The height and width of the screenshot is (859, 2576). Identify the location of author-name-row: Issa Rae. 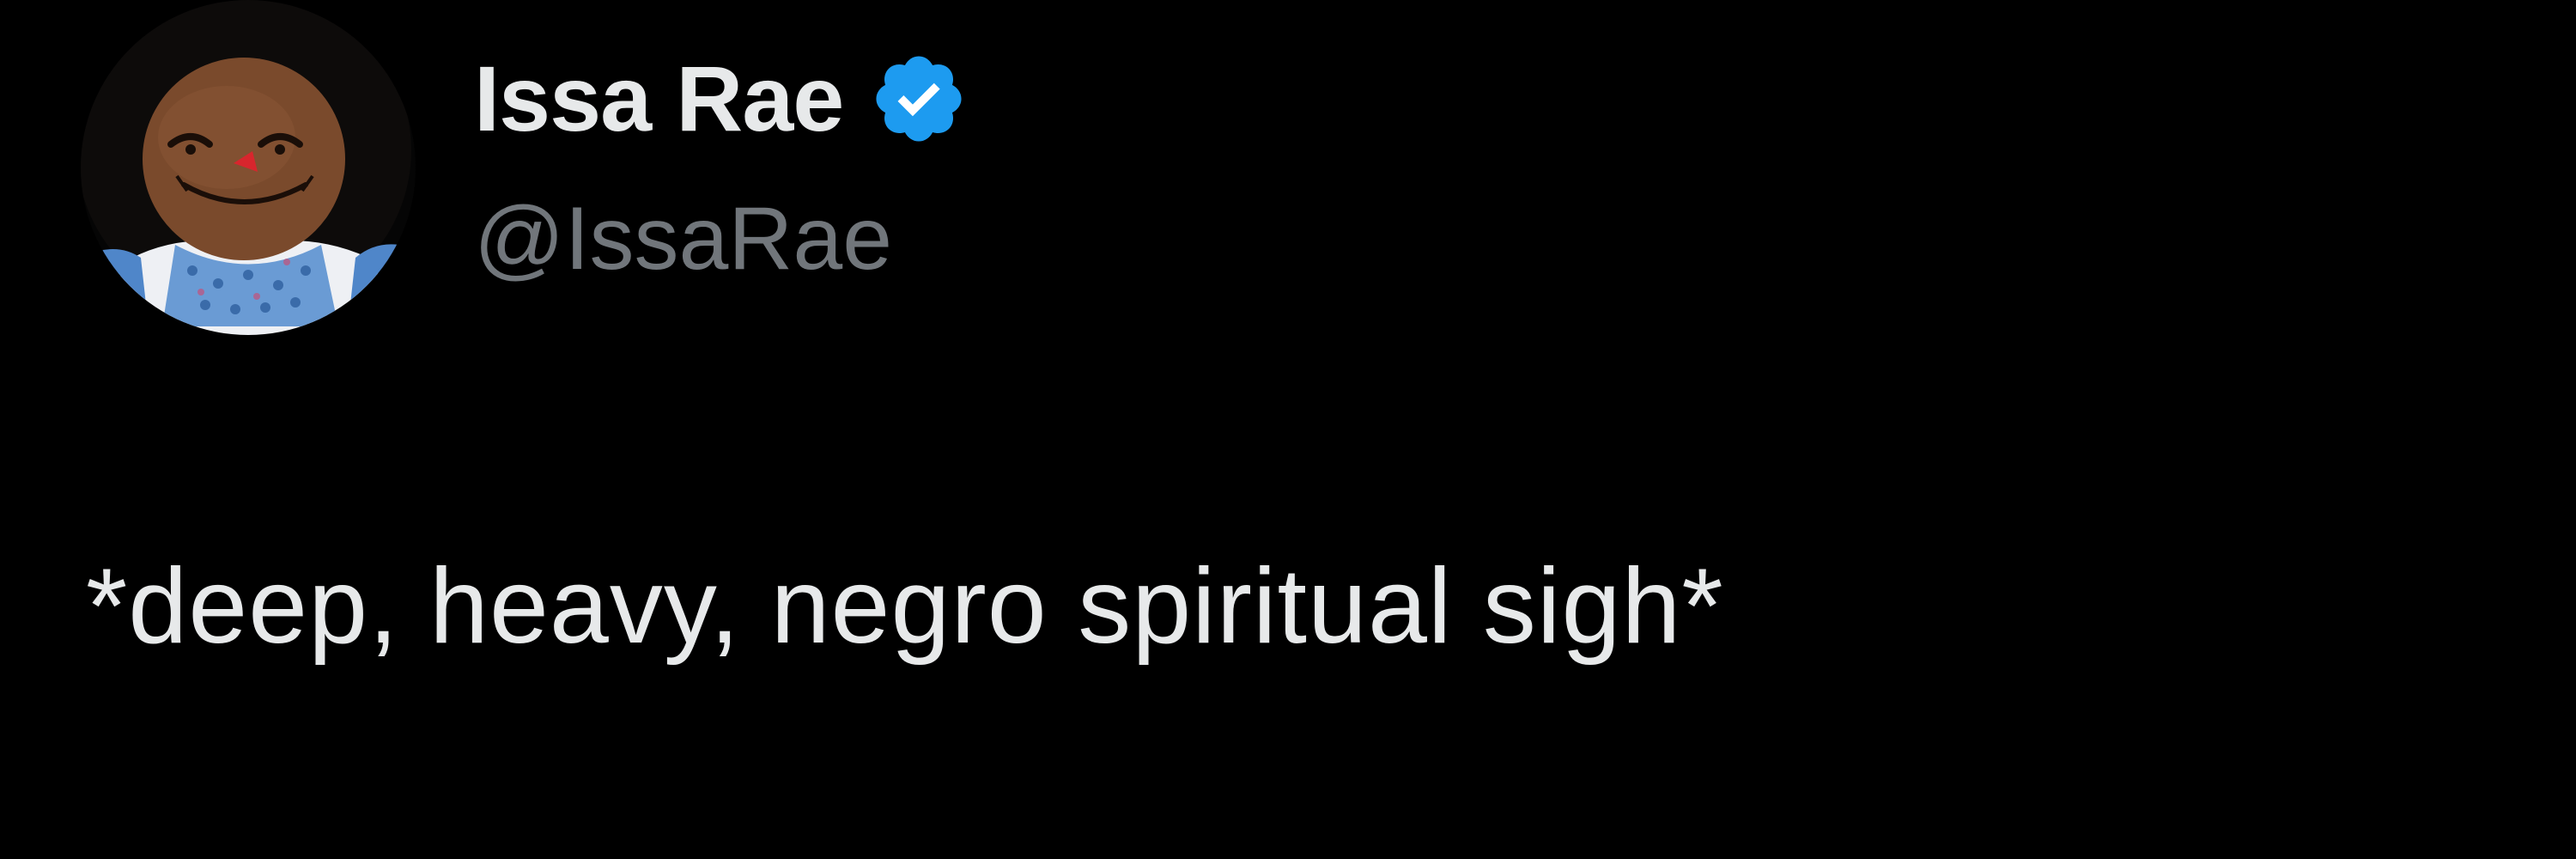
(722, 99).